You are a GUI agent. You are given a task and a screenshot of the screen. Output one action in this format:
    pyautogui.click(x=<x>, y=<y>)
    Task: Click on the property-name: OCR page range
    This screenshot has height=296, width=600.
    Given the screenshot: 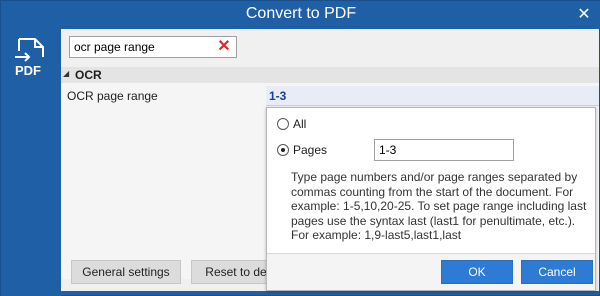 What is the action you would take?
    pyautogui.click(x=112, y=96)
    